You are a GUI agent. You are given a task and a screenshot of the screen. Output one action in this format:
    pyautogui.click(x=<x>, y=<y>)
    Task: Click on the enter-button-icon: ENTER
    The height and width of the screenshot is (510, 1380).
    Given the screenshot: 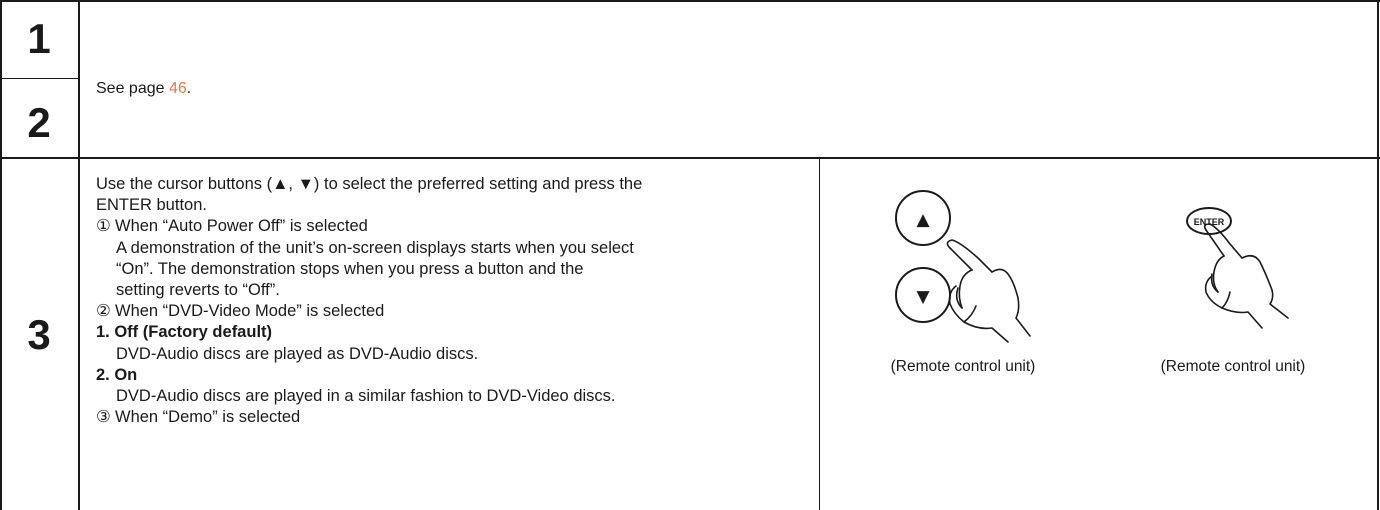 What is the action you would take?
    pyautogui.click(x=1209, y=221)
    